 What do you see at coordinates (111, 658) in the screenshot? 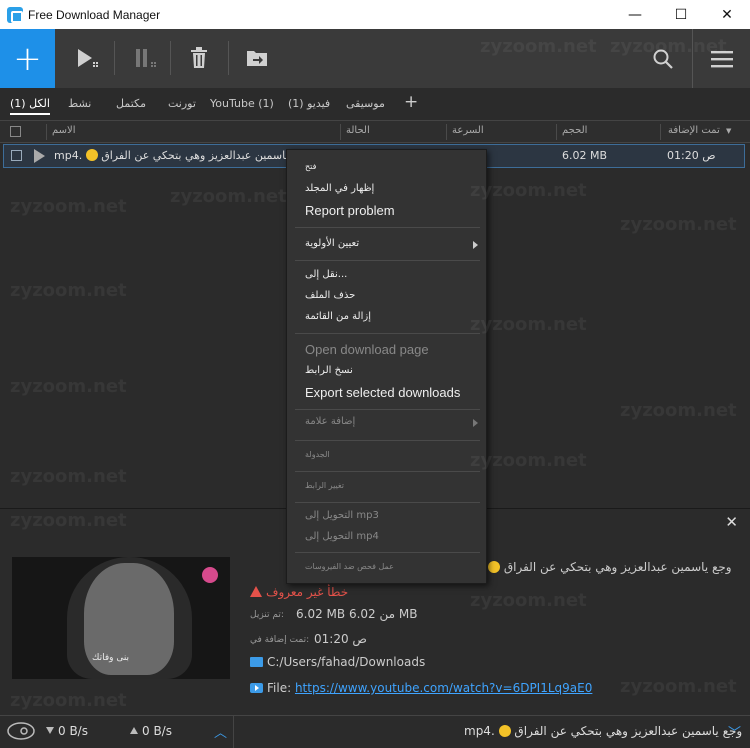
I see `thumbnail-caption: بنى وفاتك` at bounding box center [111, 658].